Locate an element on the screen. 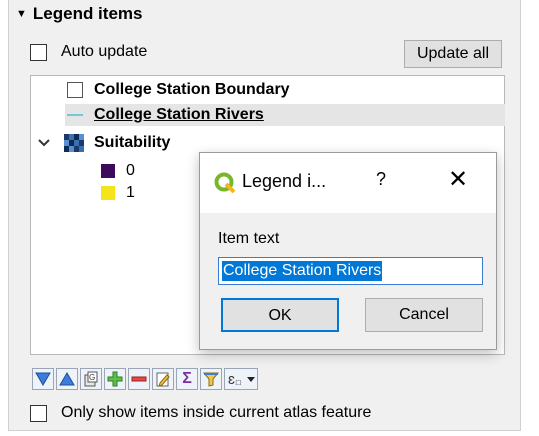 This screenshot has width=539, height=436. item-text-input: College Station Rivers is located at coordinates (350, 271).